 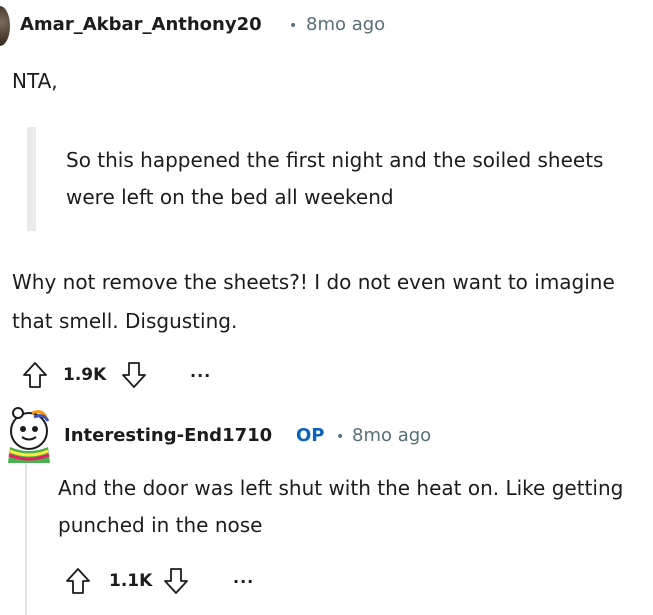 What do you see at coordinates (310, 435) in the screenshot?
I see `op-badge: OP` at bounding box center [310, 435].